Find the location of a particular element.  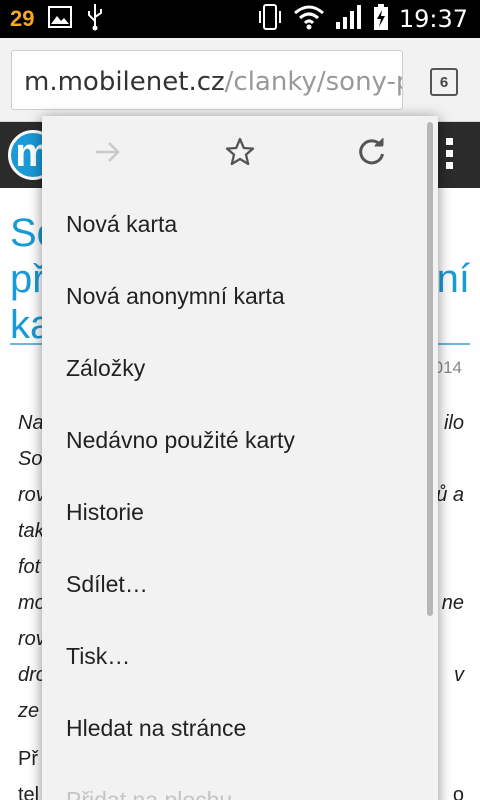

clock: 19:37 is located at coordinates (433, 19).